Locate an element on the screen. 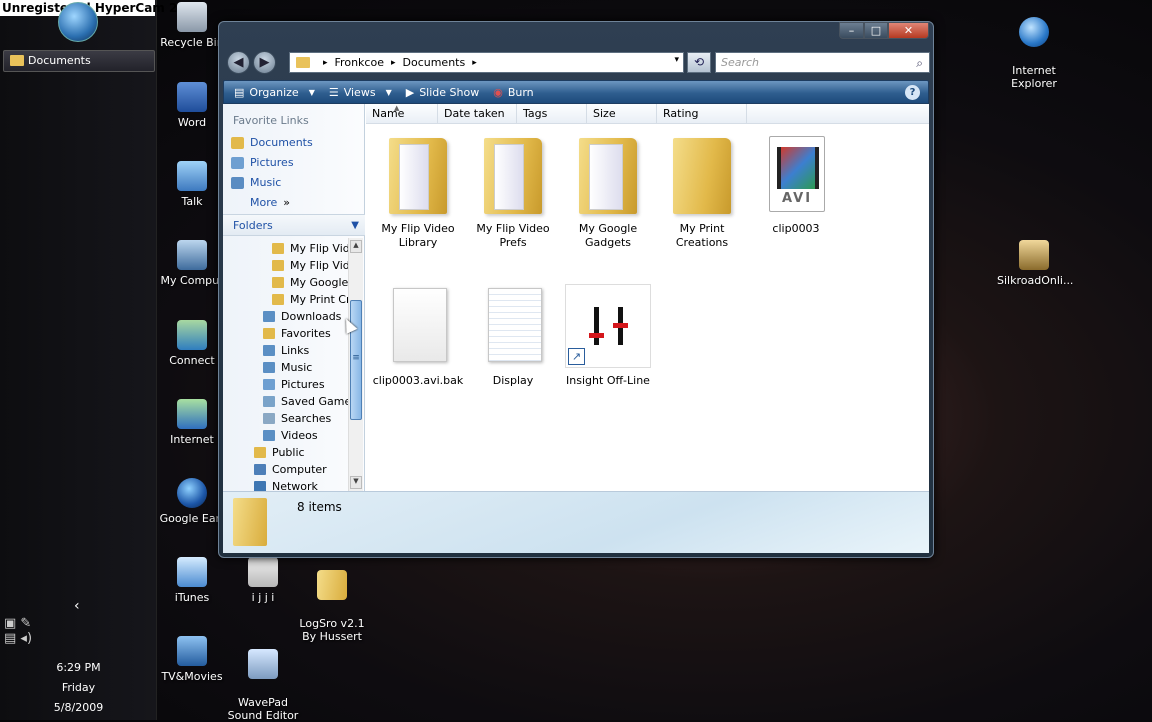 The image size is (1152, 722). organize-label: Organize is located at coordinates (274, 92).